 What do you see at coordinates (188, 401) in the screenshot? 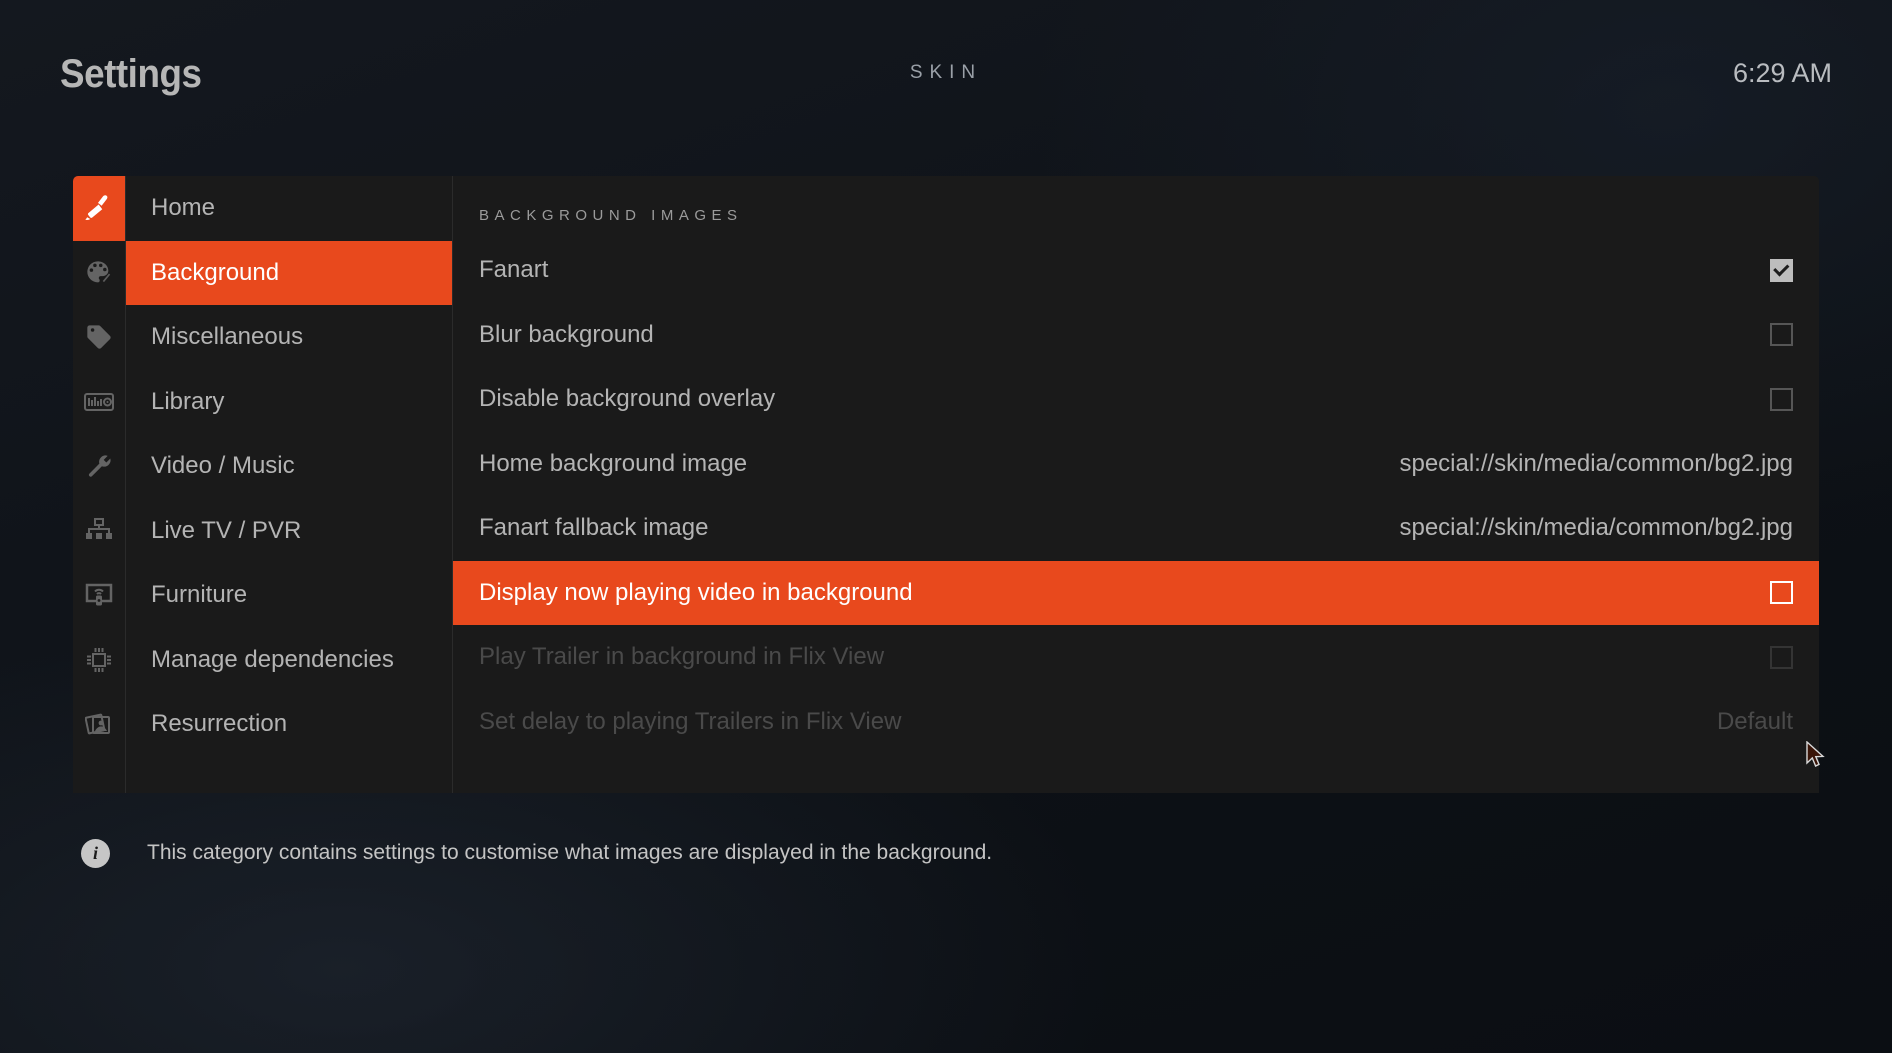
I see `nav-item-label: Library` at bounding box center [188, 401].